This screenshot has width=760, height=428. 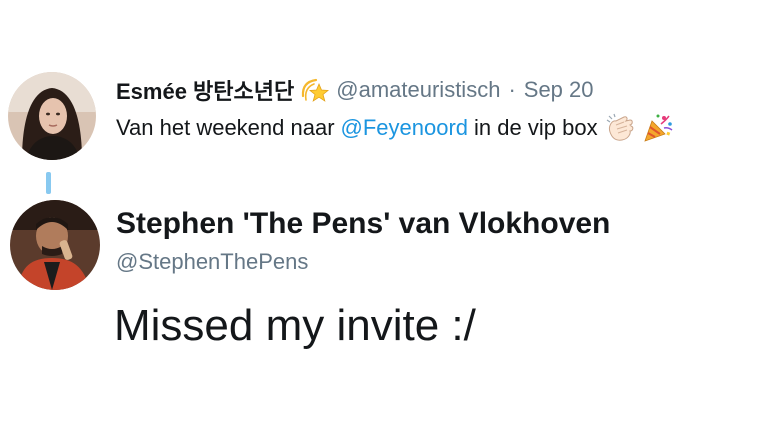 What do you see at coordinates (363, 224) in the screenshot?
I see `reply-author-name: Stephen 'The Pens' van Vlokhoven` at bounding box center [363, 224].